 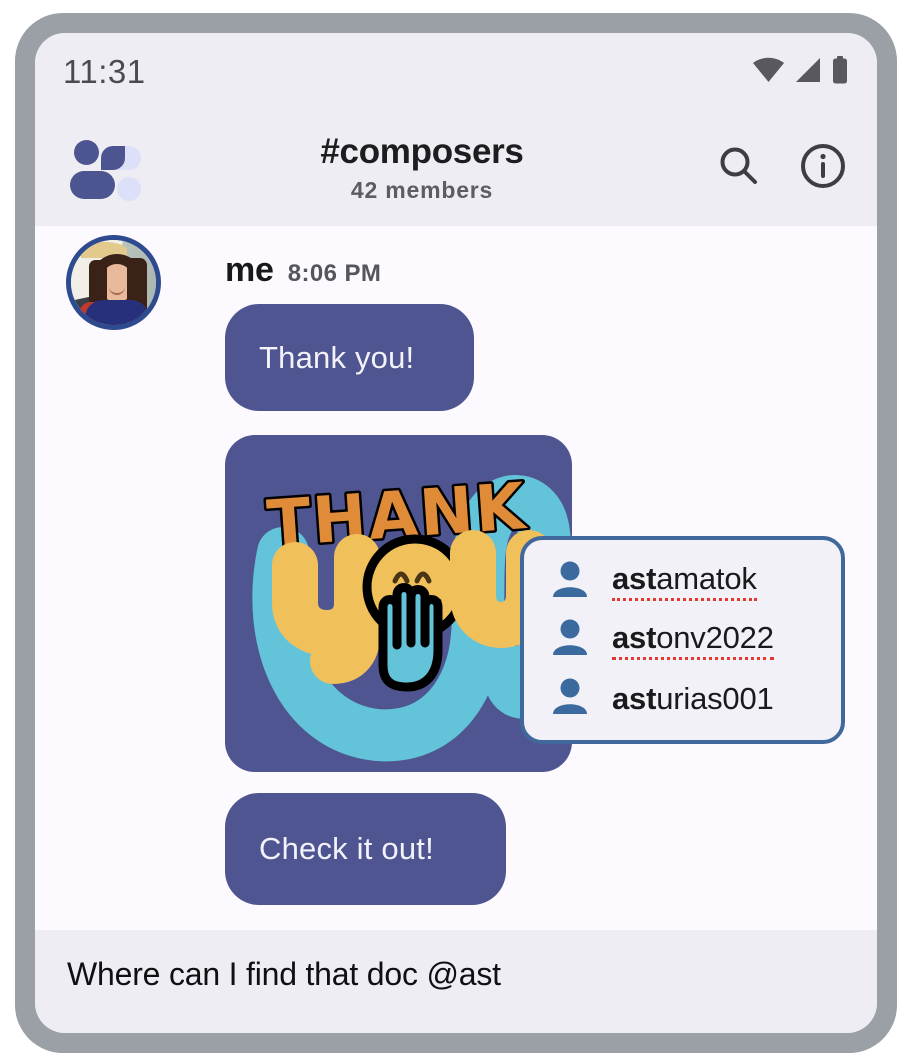 I want to click on mention-suggestion-label: astamatok, so click(x=684, y=581).